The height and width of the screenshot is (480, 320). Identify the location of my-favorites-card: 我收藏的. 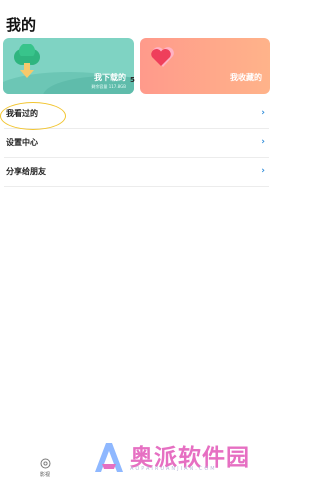
(205, 66).